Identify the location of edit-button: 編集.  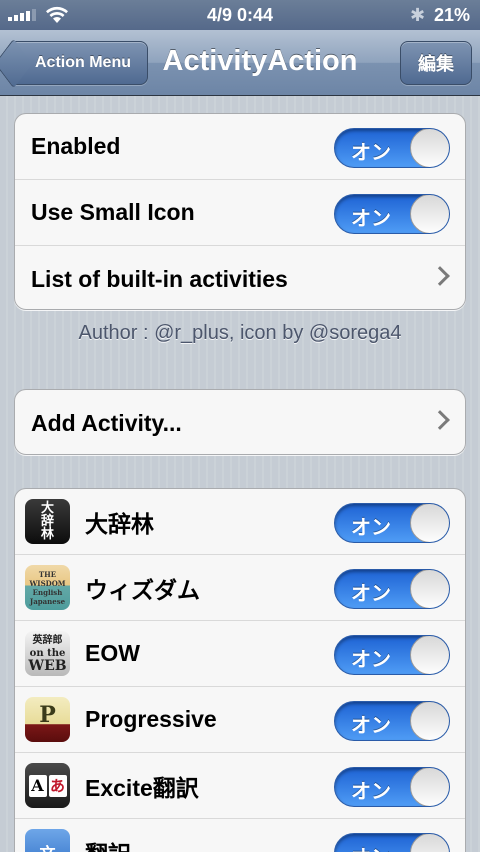
(436, 63).